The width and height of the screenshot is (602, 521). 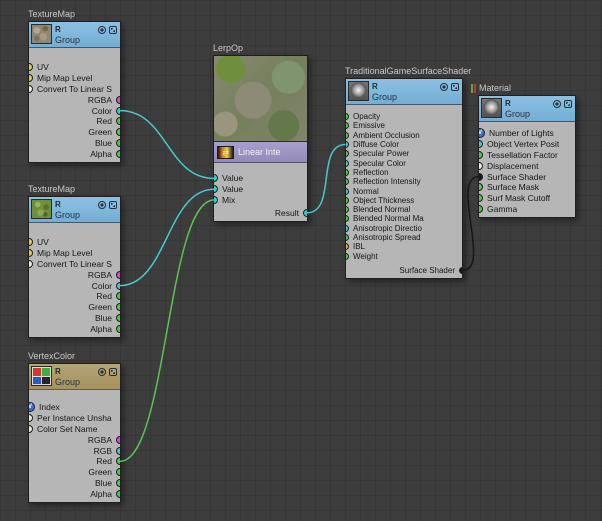 What do you see at coordinates (481, 187) in the screenshot?
I see `surface-mask-port-dot` at bounding box center [481, 187].